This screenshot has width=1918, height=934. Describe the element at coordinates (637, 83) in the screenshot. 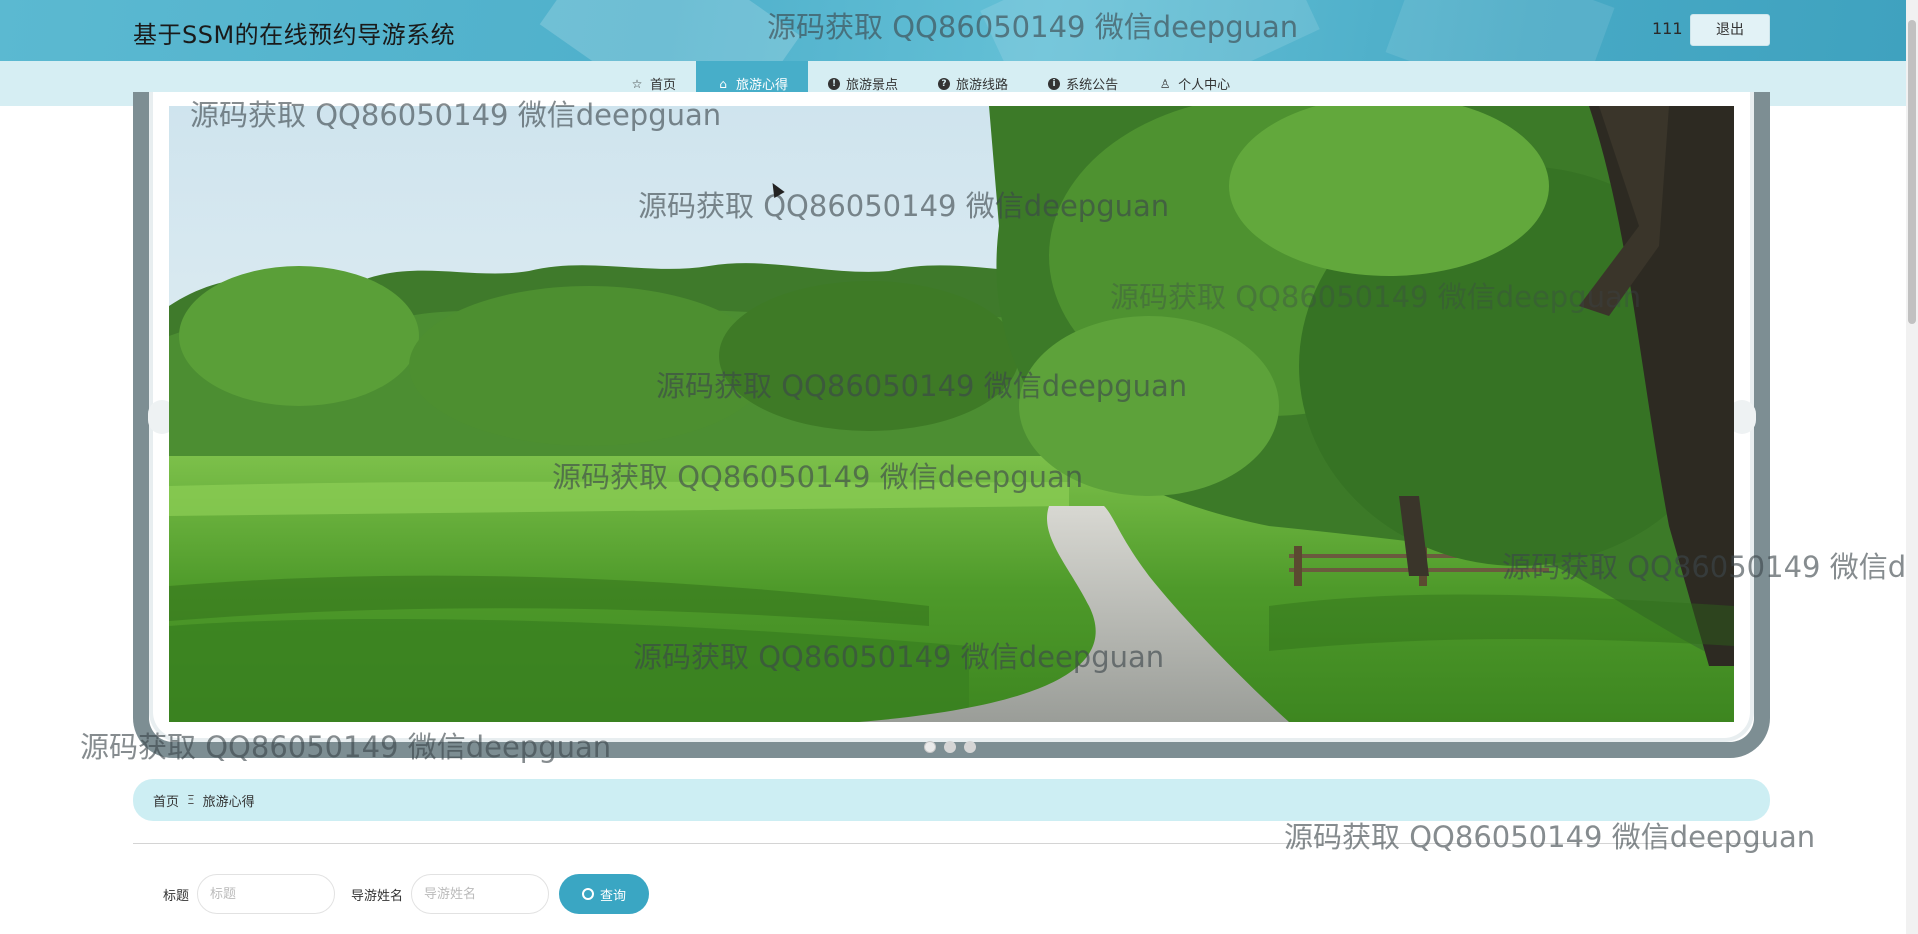

I see `star-icon: ☆` at that location.